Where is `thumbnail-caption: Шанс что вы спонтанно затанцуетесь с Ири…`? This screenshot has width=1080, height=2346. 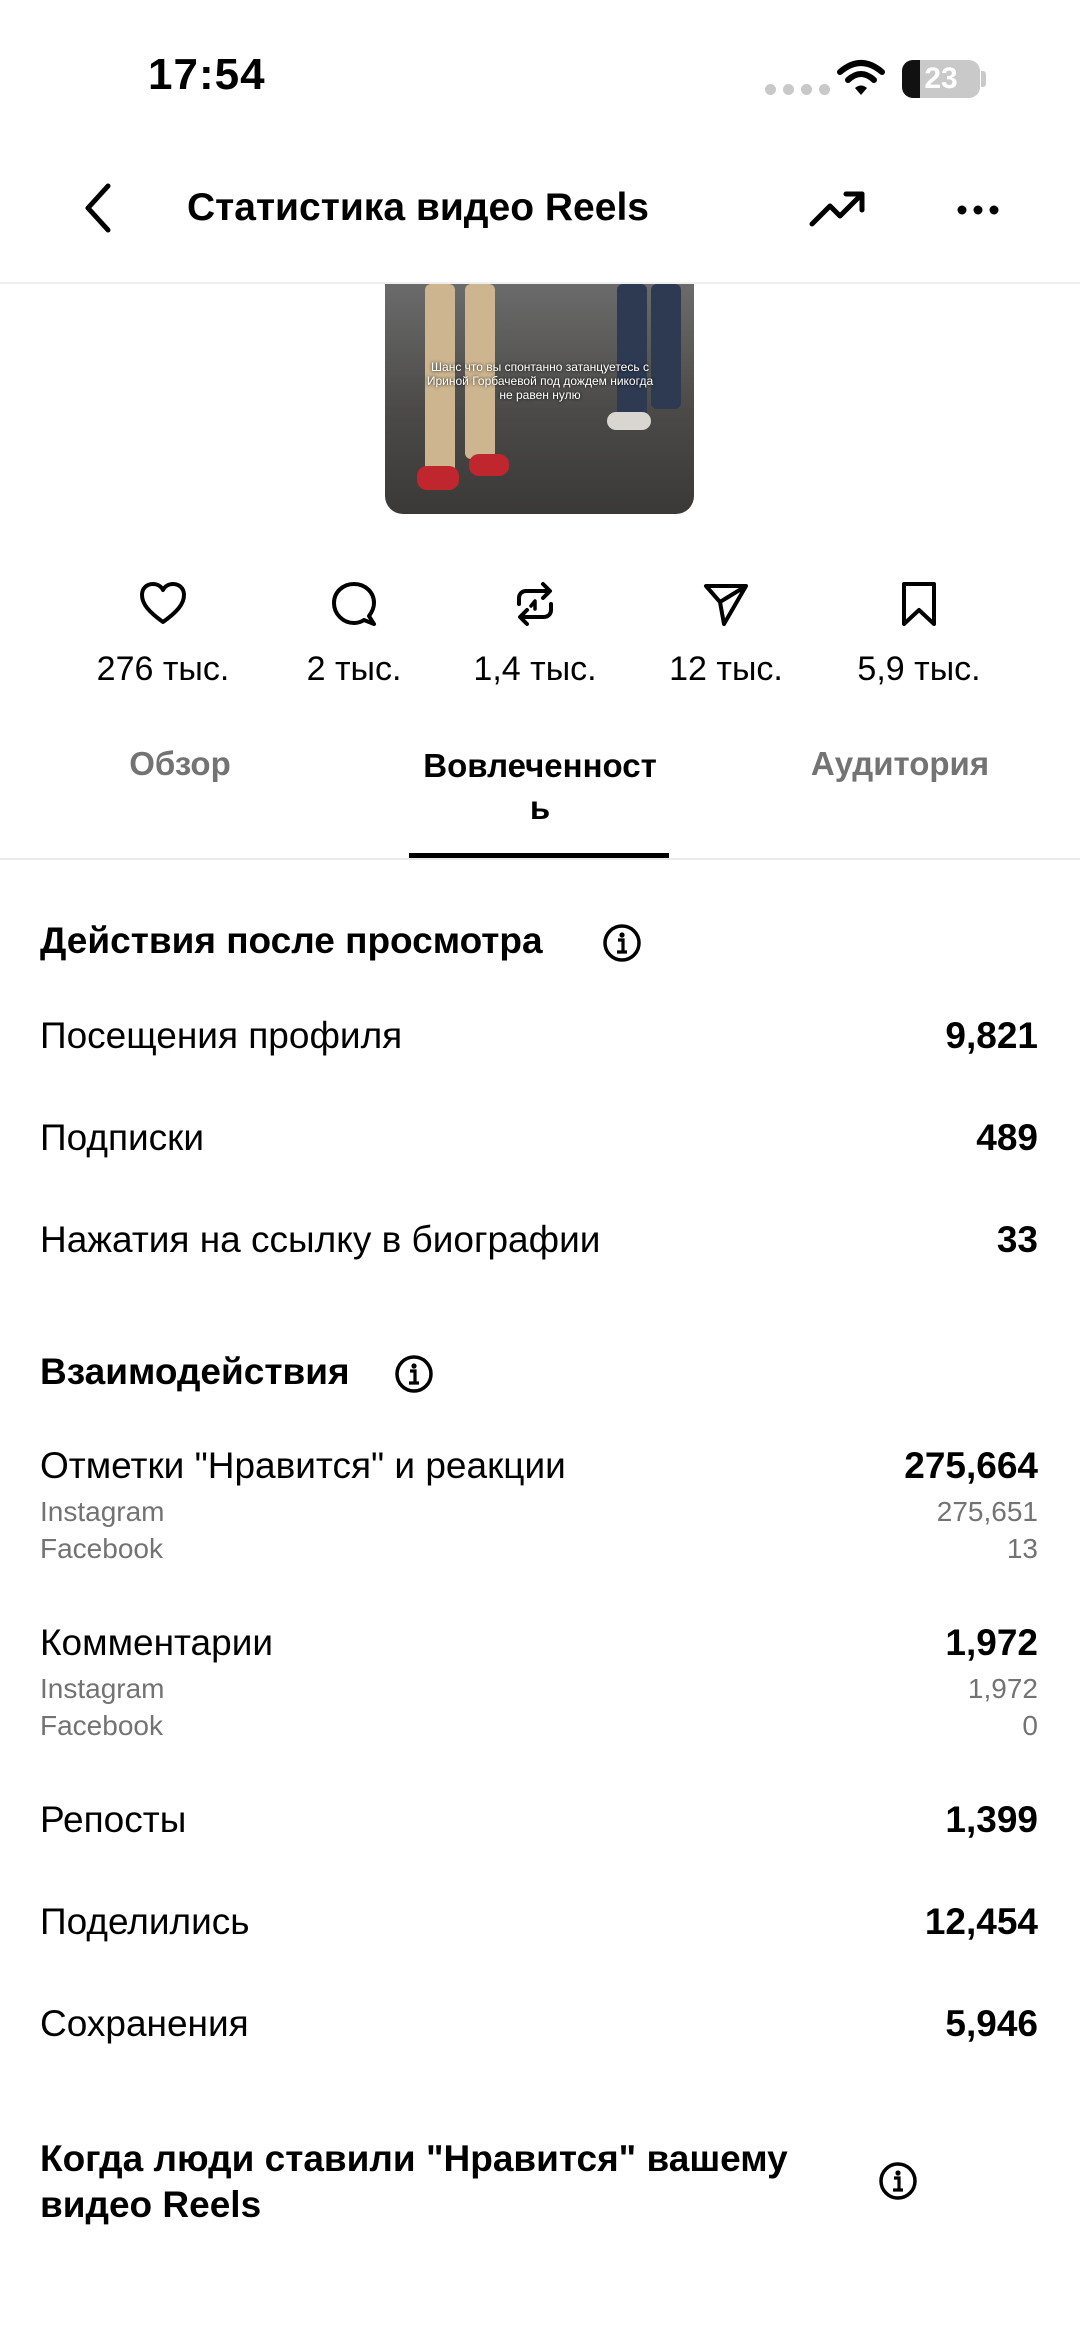 thumbnail-caption: Шанс что вы спонтанно затанцуетесь с Ири… is located at coordinates (540, 381).